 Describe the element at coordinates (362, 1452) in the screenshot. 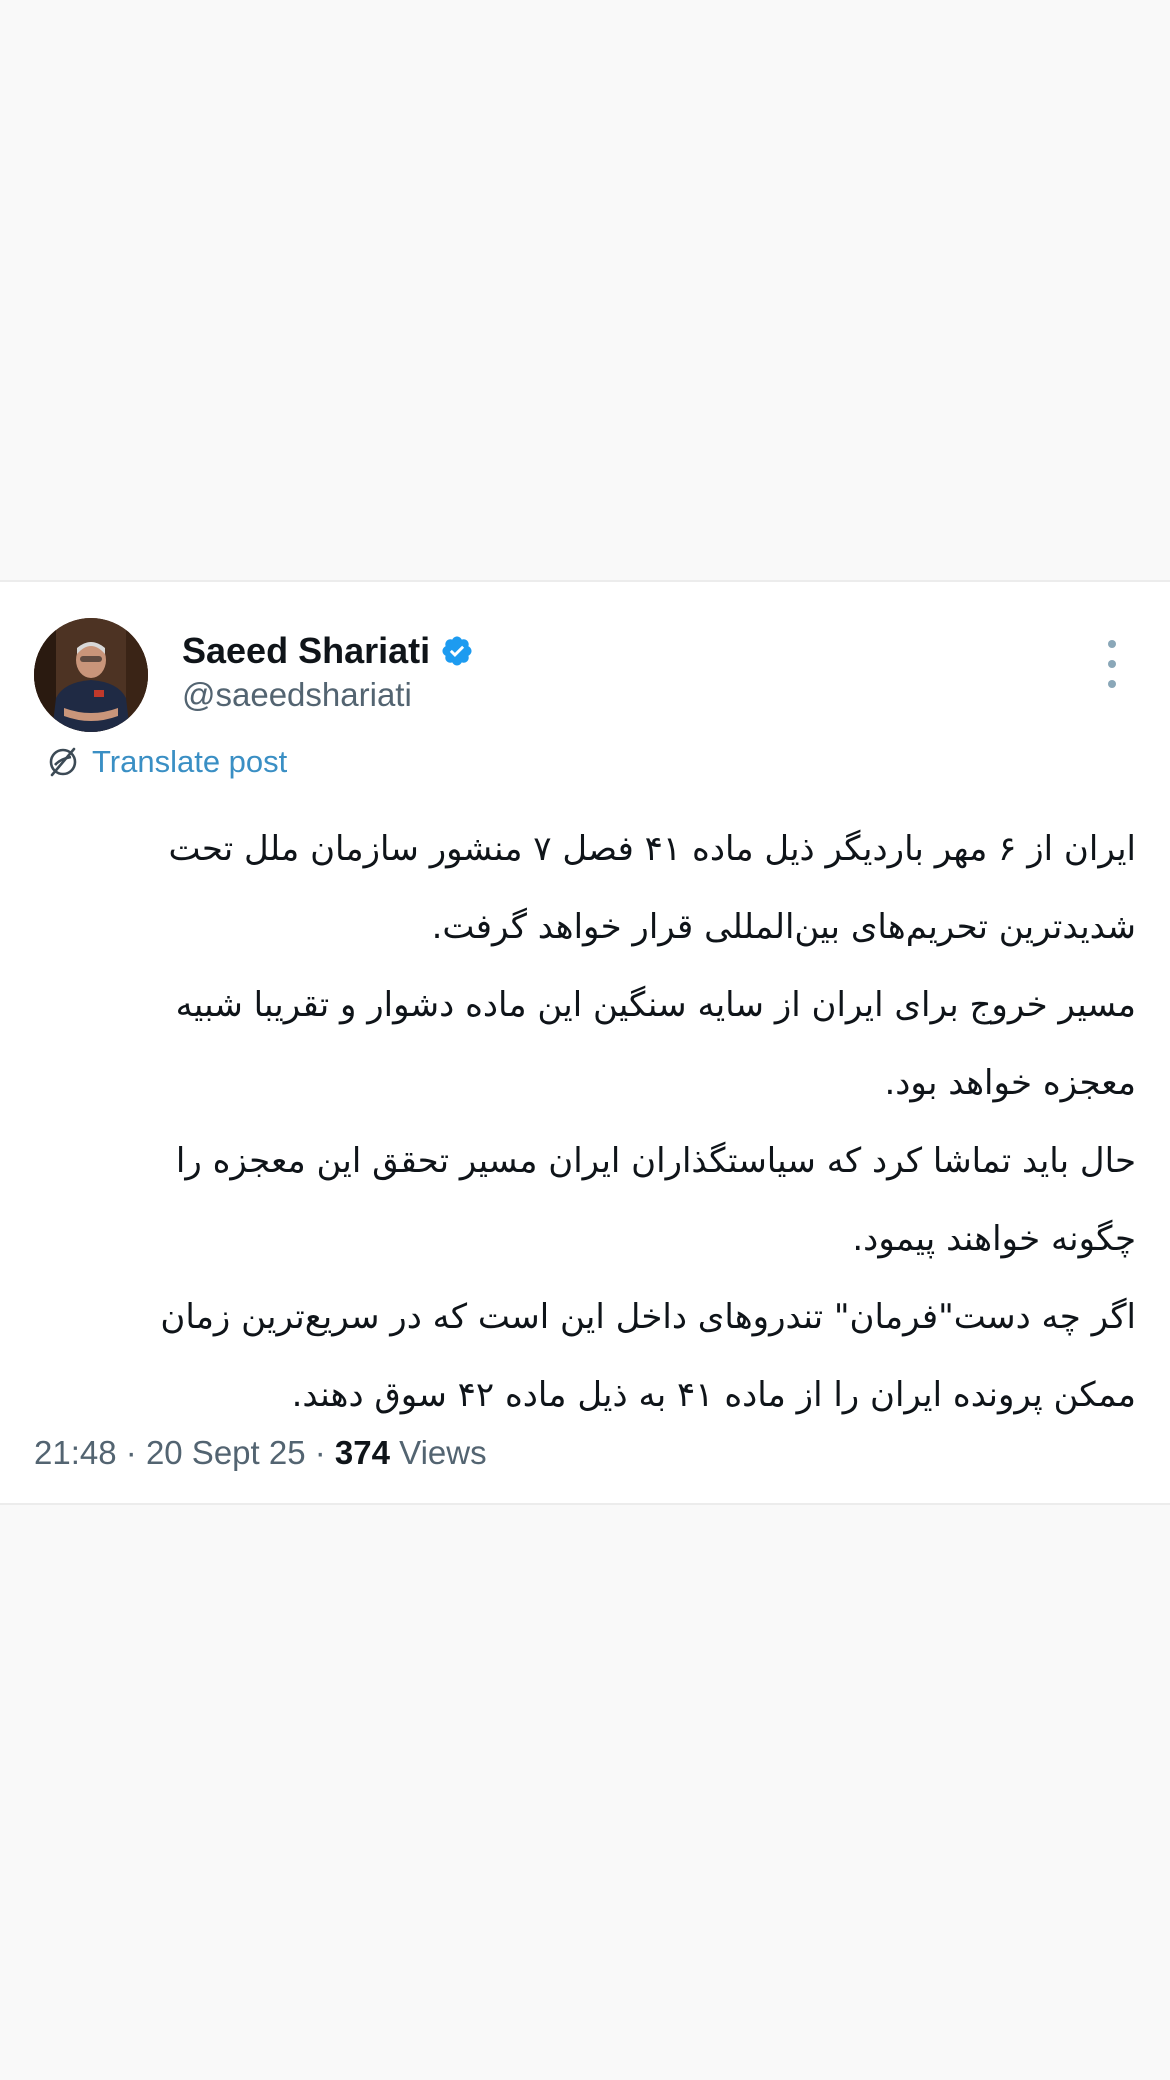

I see `views-count: 374` at that location.